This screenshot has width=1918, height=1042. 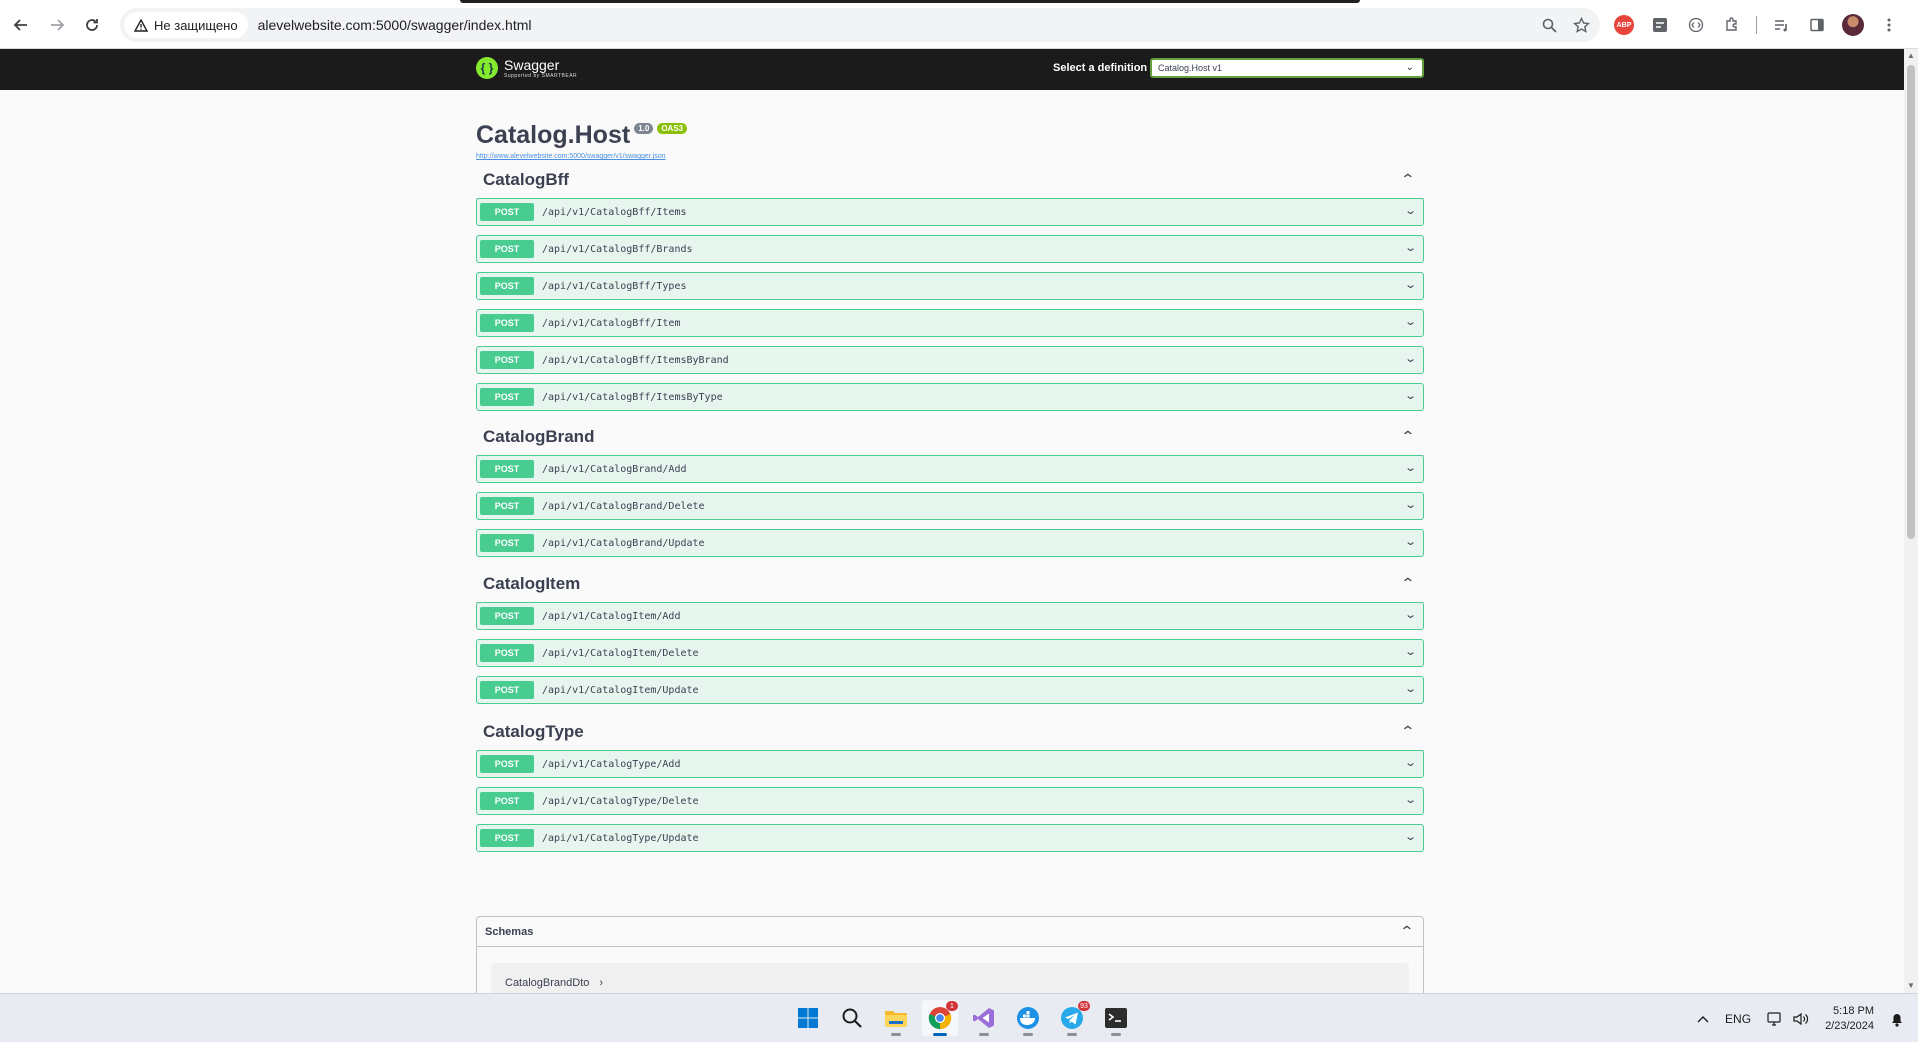 What do you see at coordinates (940, 1018) in the screenshot?
I see `chrome-taskbar-button: 1` at bounding box center [940, 1018].